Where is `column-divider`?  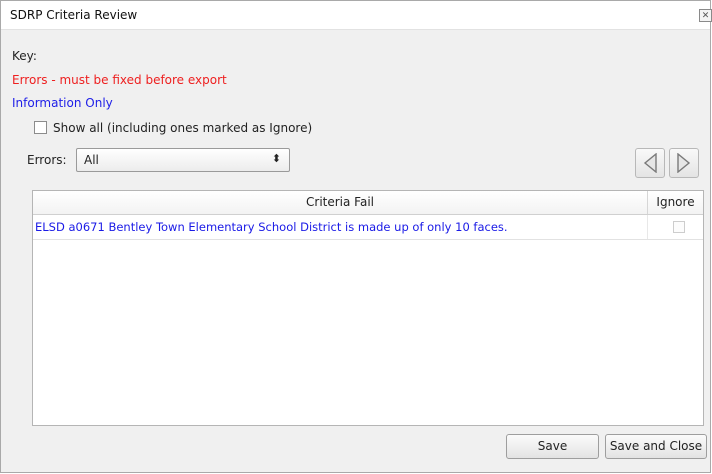
column-divider is located at coordinates (647, 227).